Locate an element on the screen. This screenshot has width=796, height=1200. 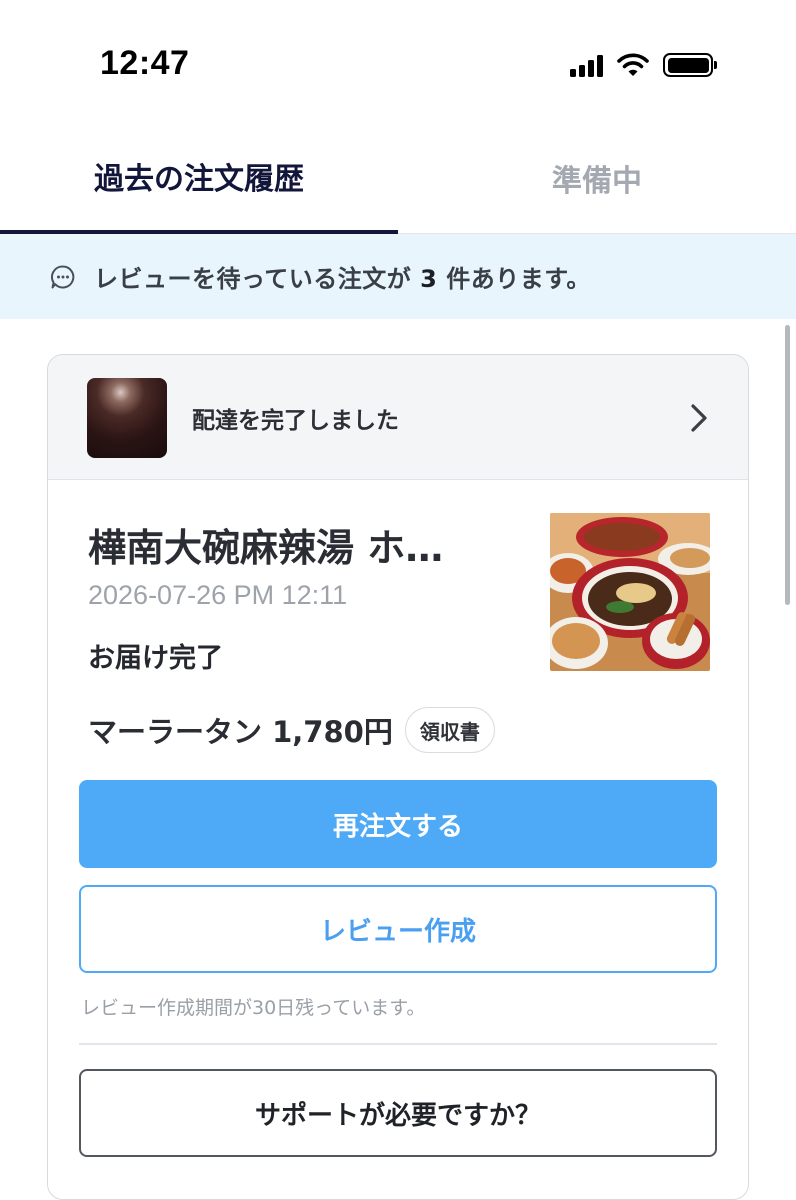
reorder-button: 再注文する is located at coordinates (398, 824).